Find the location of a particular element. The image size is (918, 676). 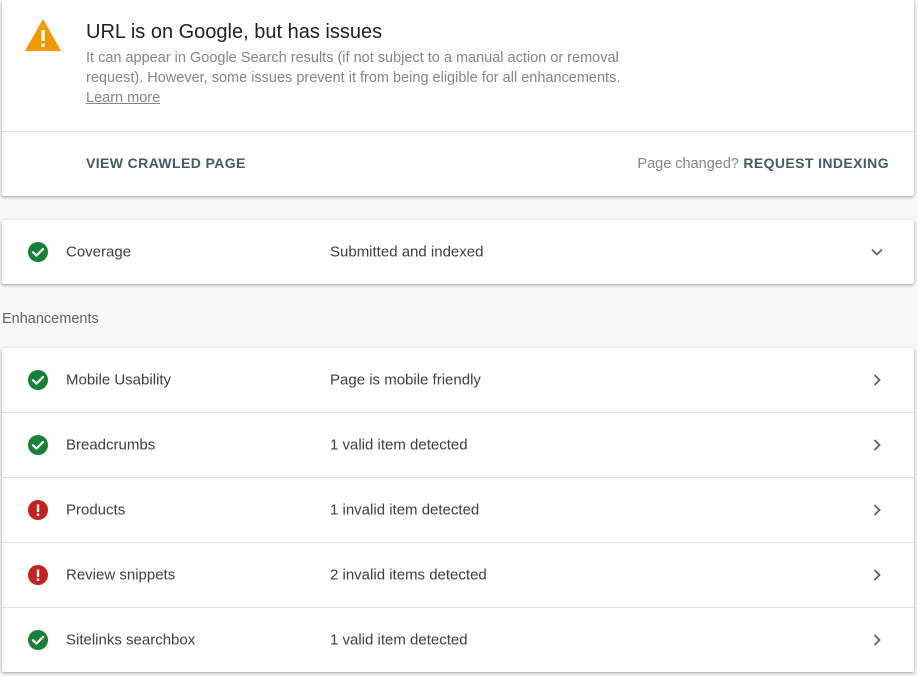

enhancement-label: Review snippets is located at coordinates (121, 575).